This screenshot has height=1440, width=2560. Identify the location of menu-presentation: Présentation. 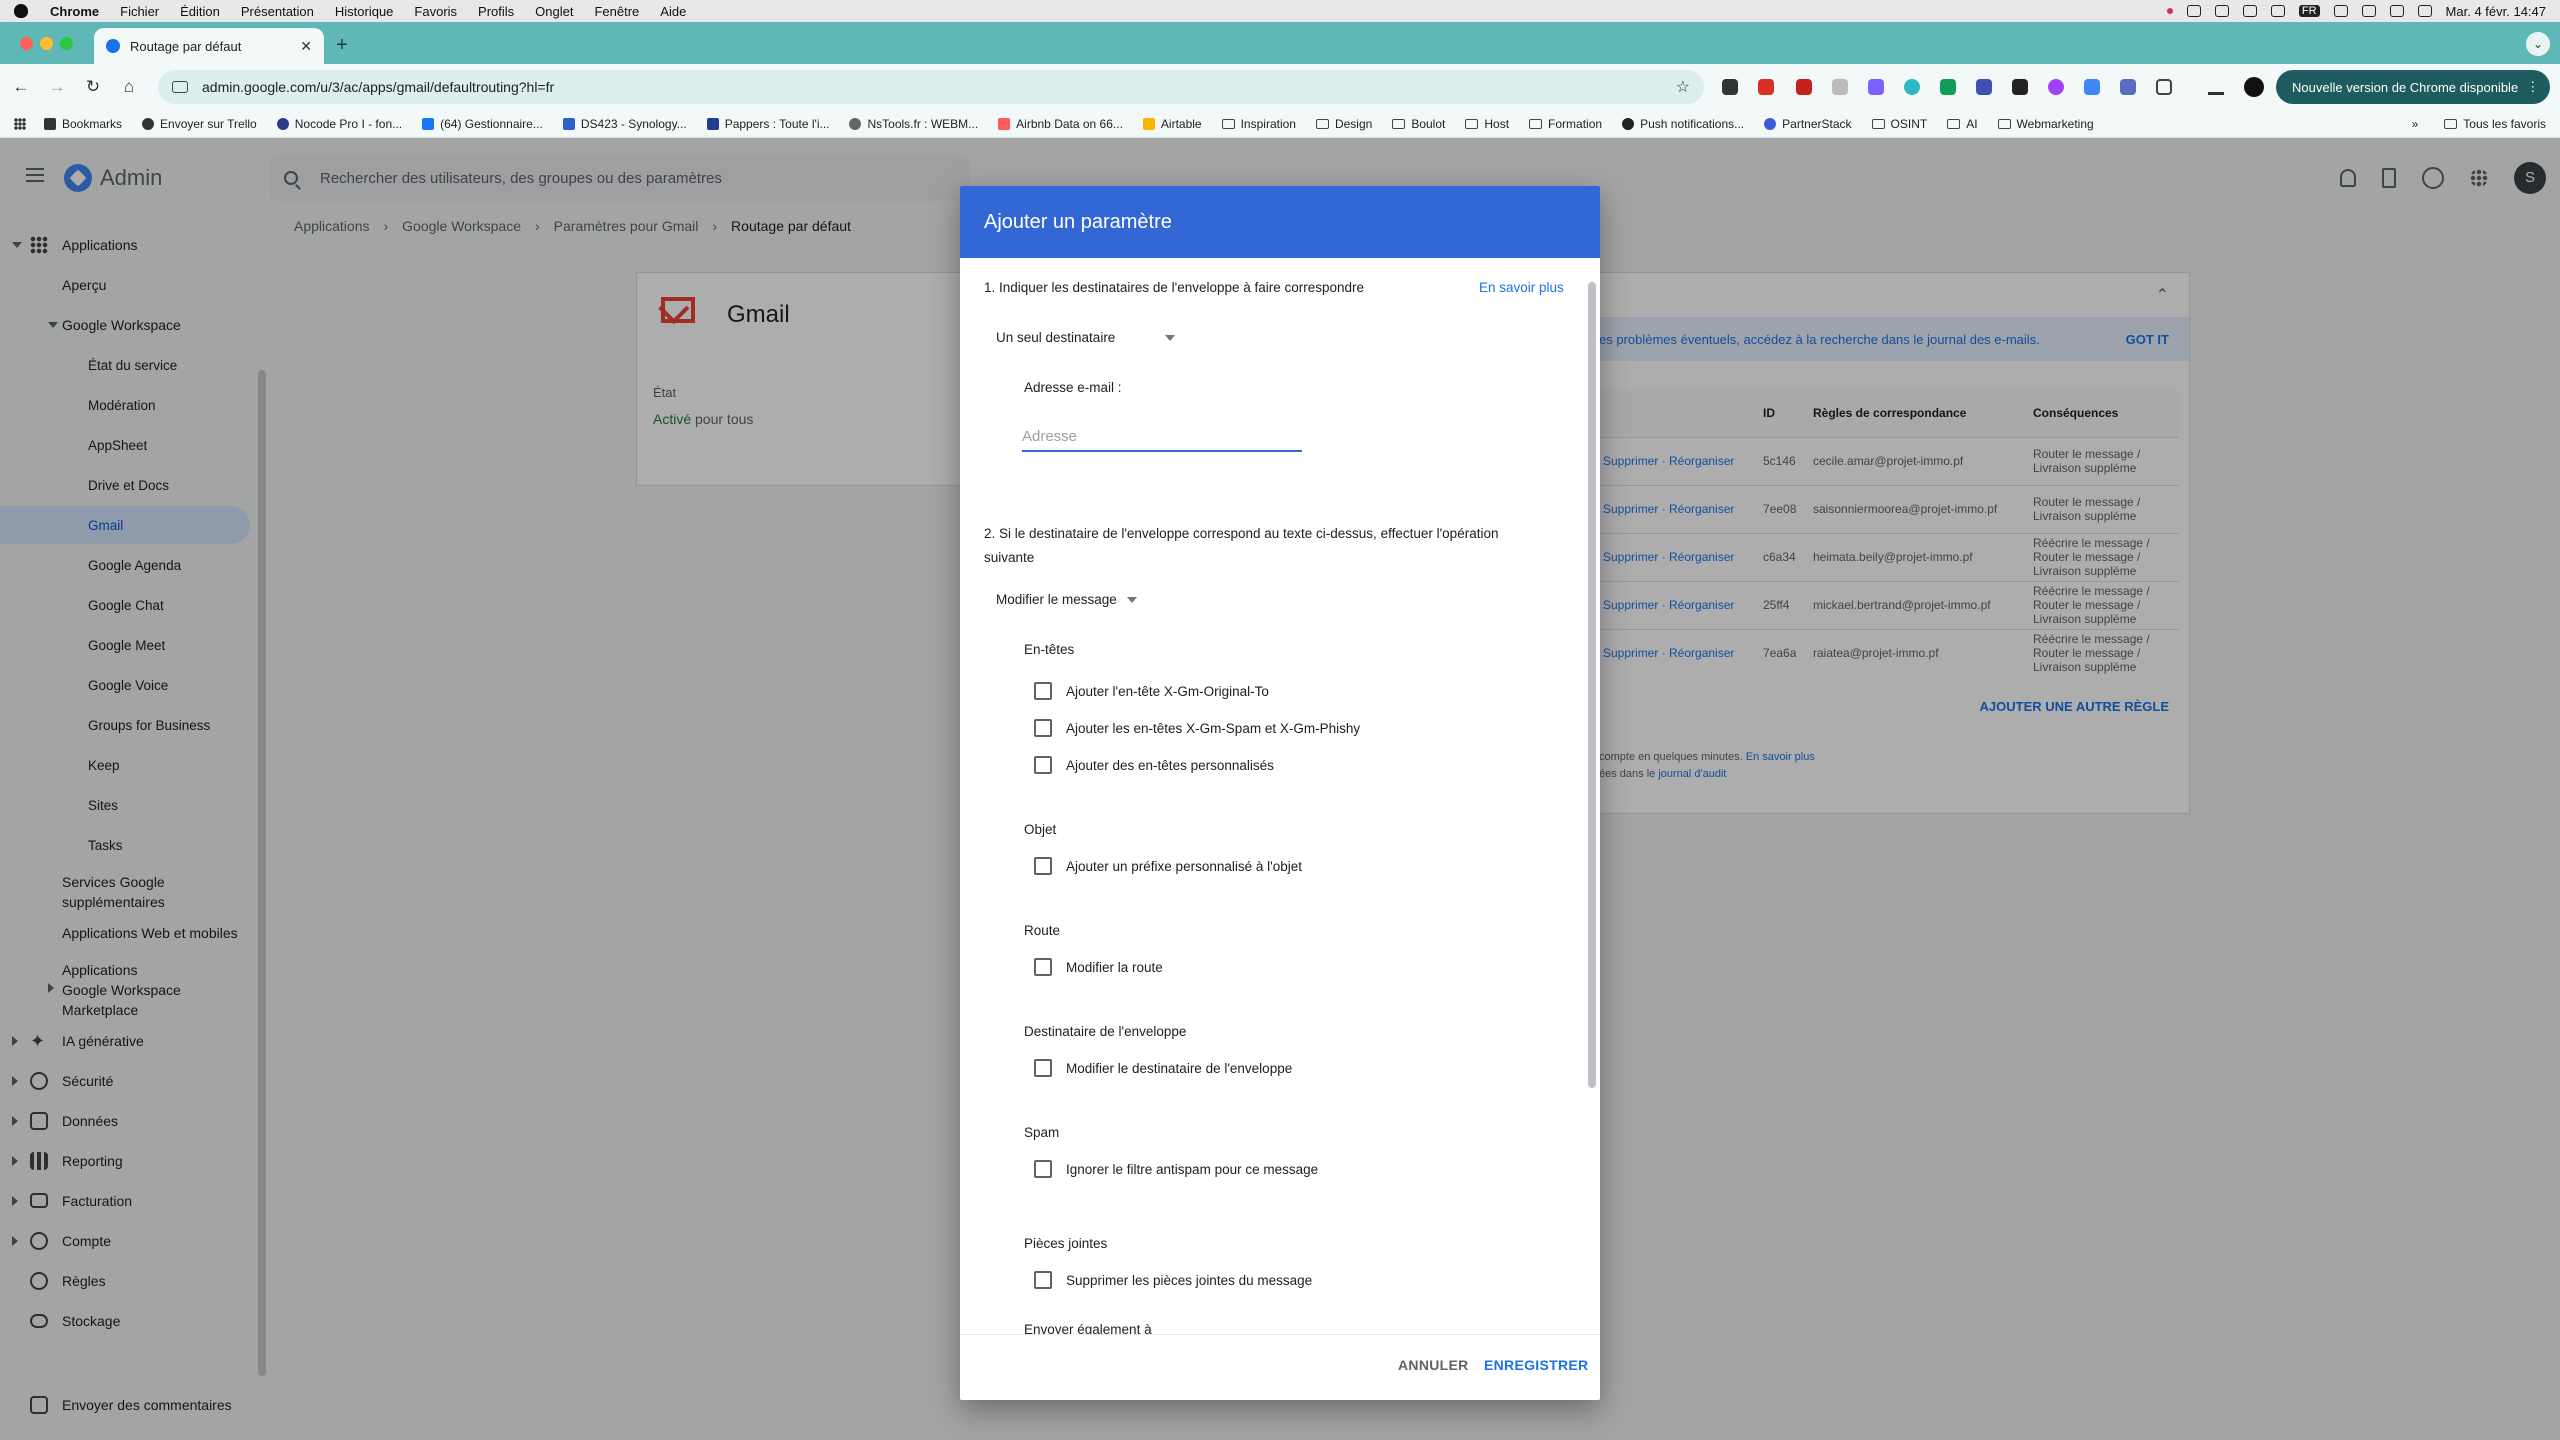
(277, 11).